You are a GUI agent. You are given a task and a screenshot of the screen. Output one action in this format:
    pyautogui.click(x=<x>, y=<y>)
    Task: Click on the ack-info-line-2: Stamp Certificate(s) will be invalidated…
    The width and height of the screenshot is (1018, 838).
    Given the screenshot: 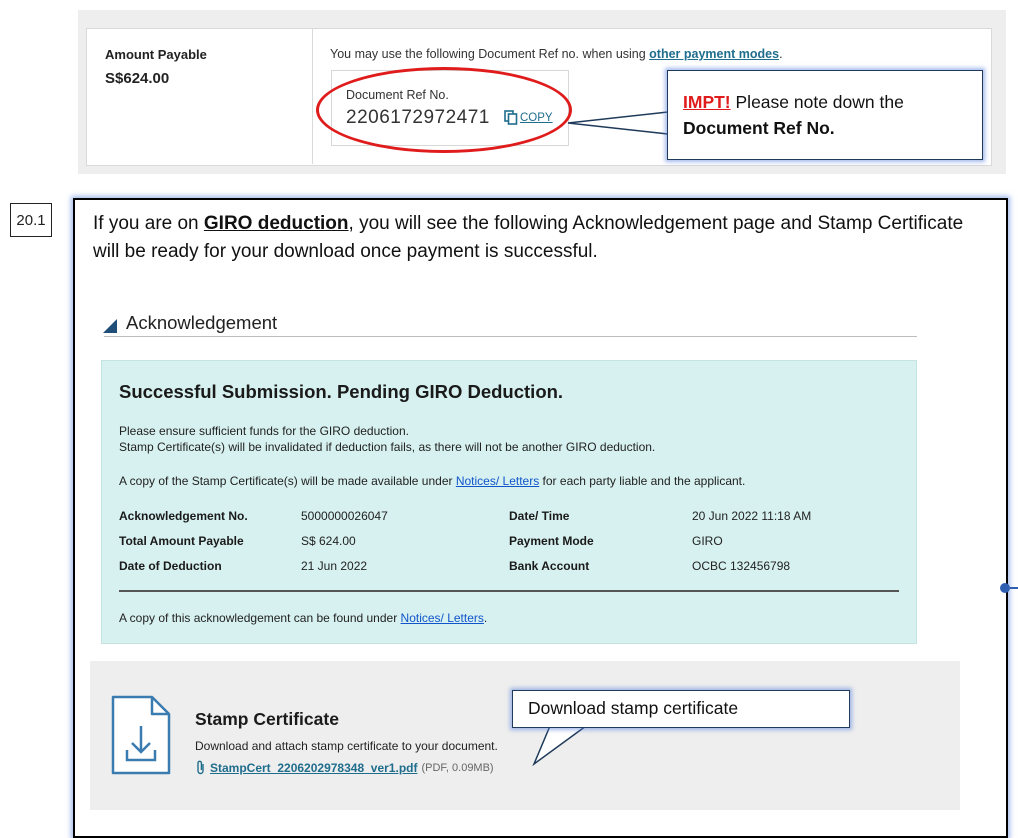 What is the action you would take?
    pyautogui.click(x=387, y=447)
    